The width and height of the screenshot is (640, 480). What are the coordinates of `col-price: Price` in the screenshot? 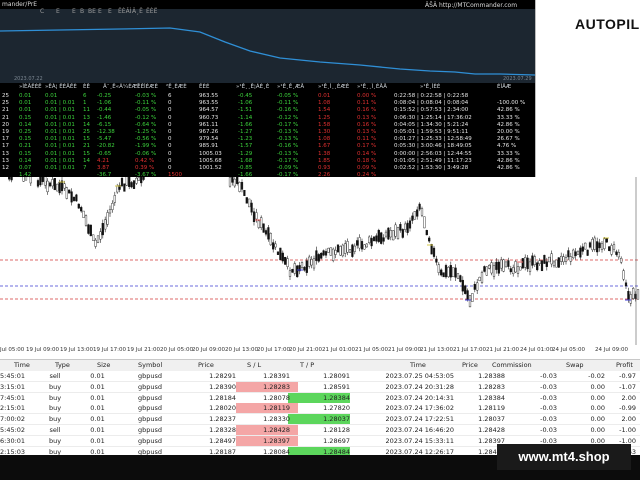 It's located at (206, 365).